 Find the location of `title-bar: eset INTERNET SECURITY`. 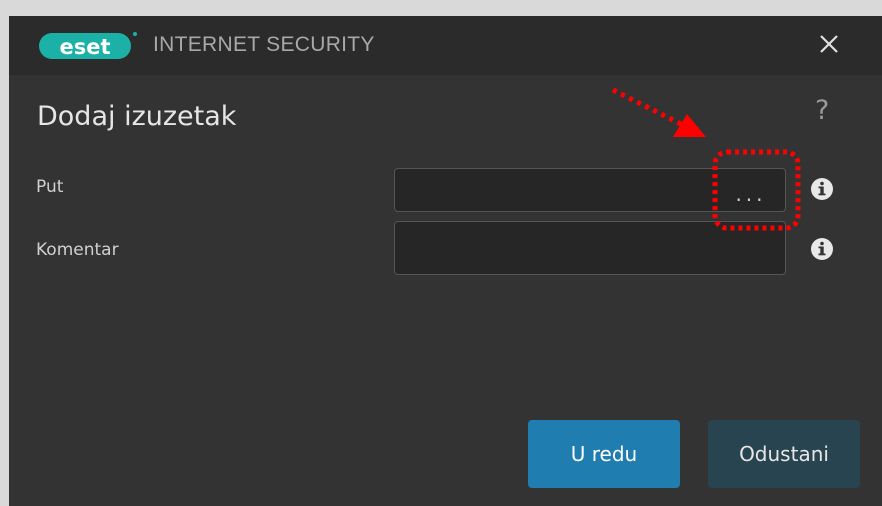

title-bar: eset INTERNET SECURITY is located at coordinates (445, 45).